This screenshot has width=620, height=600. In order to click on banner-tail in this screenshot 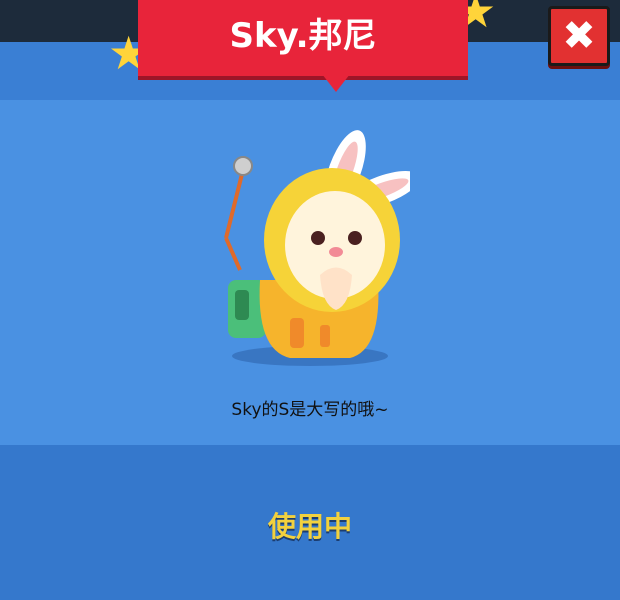, I will do `click(336, 83)`.